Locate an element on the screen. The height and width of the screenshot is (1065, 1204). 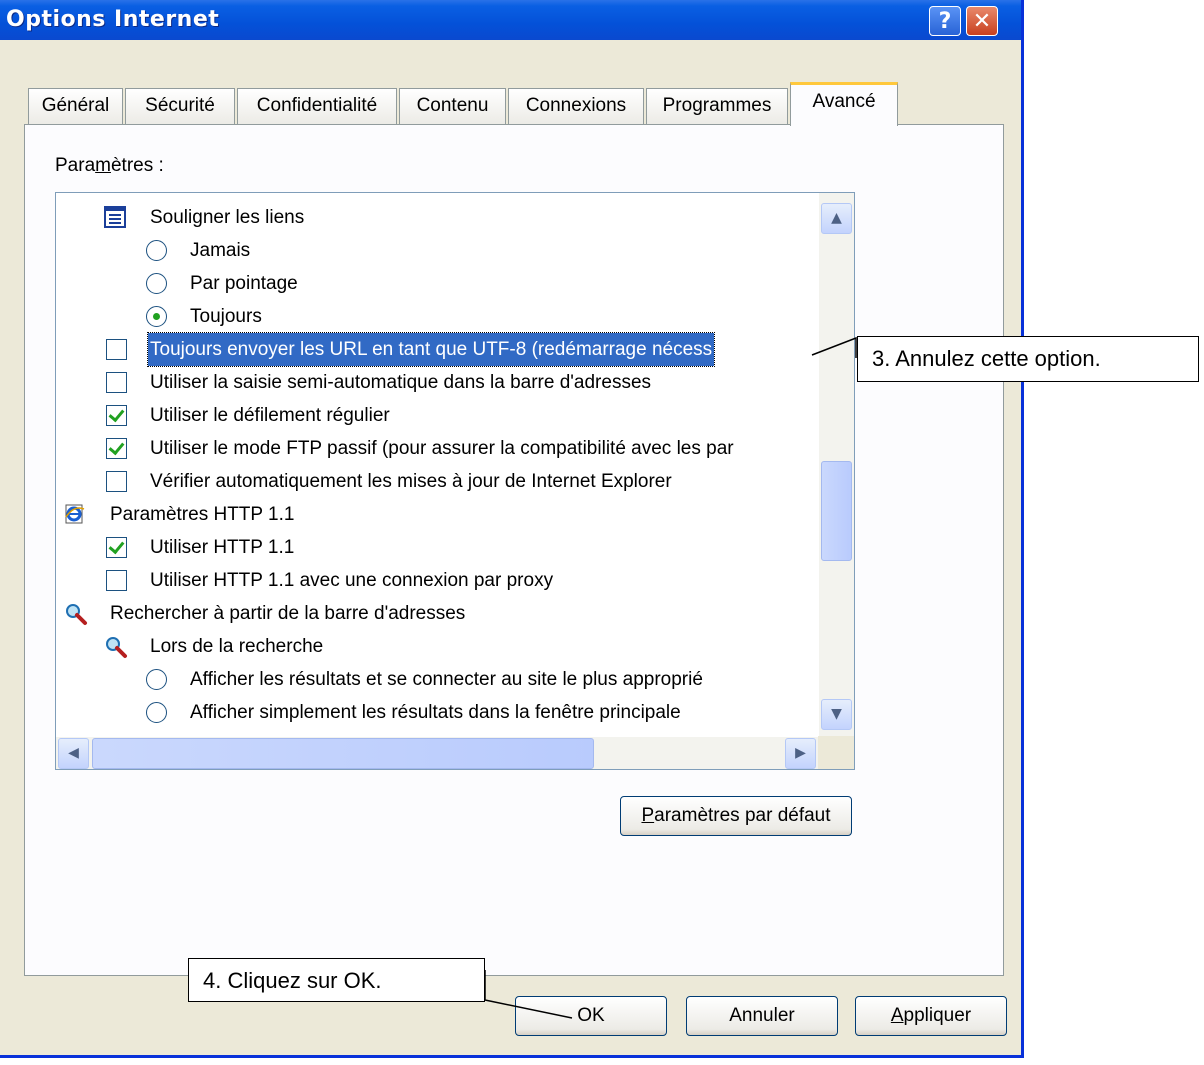
tab-advanced: Avancé is located at coordinates (844, 104).